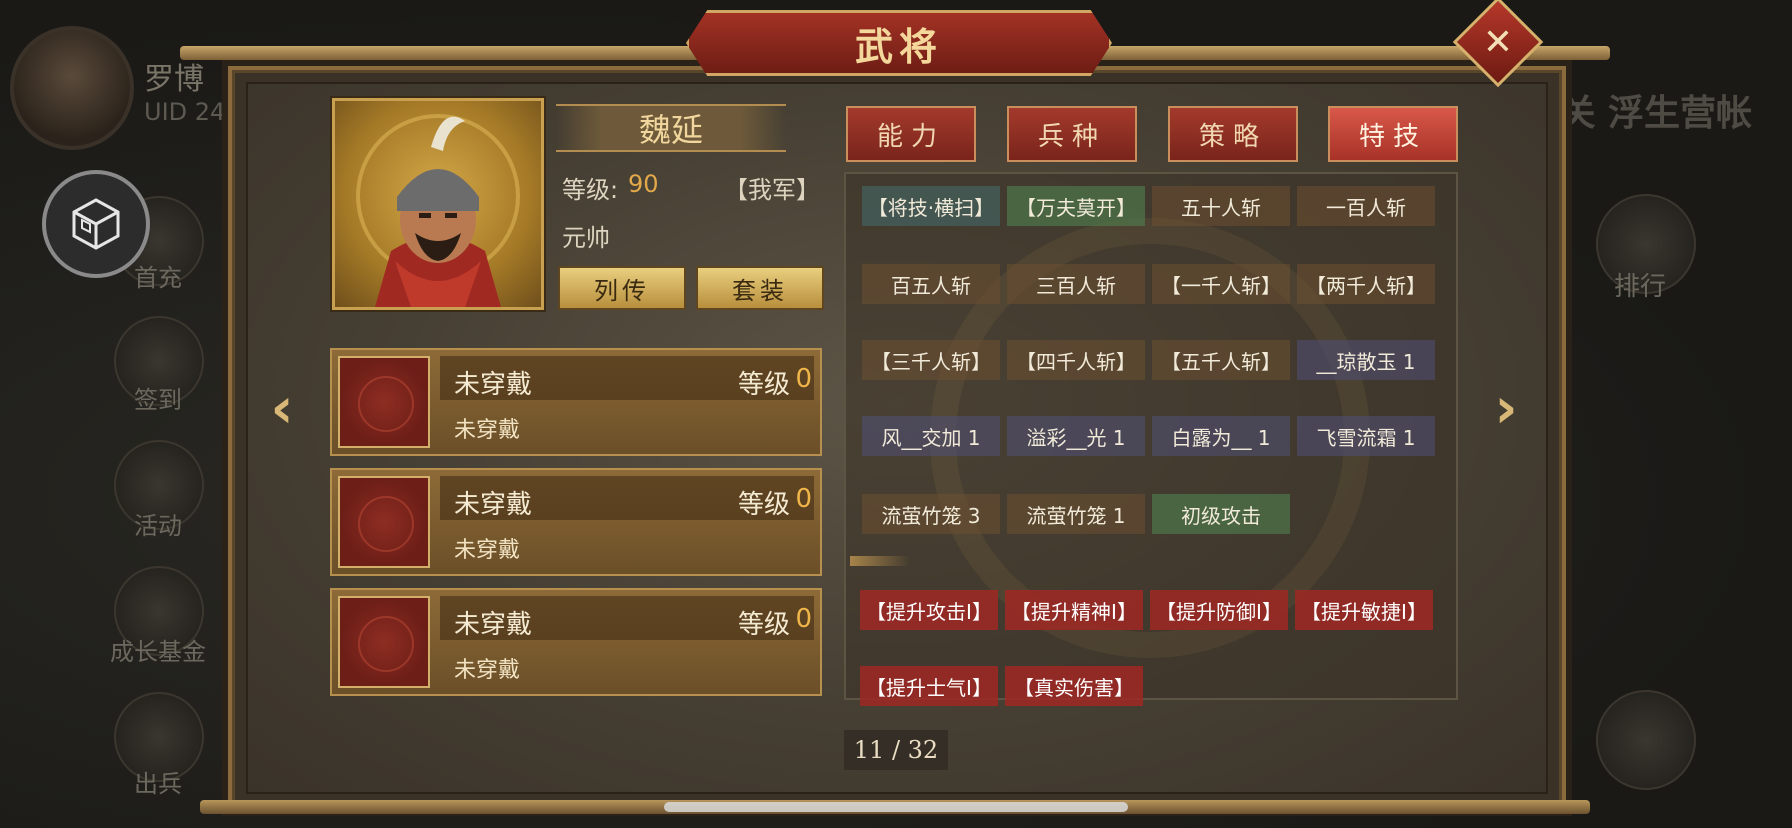 The image size is (1792, 828). What do you see at coordinates (1072, 134) in the screenshot?
I see `tab-troop-type: 兵种` at bounding box center [1072, 134].